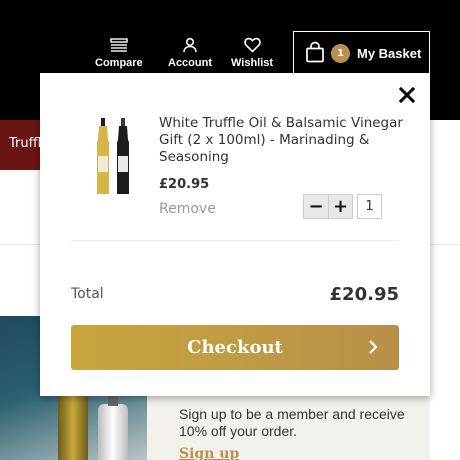  I want to click on quantity-stepper: − + 1, so click(342, 206).